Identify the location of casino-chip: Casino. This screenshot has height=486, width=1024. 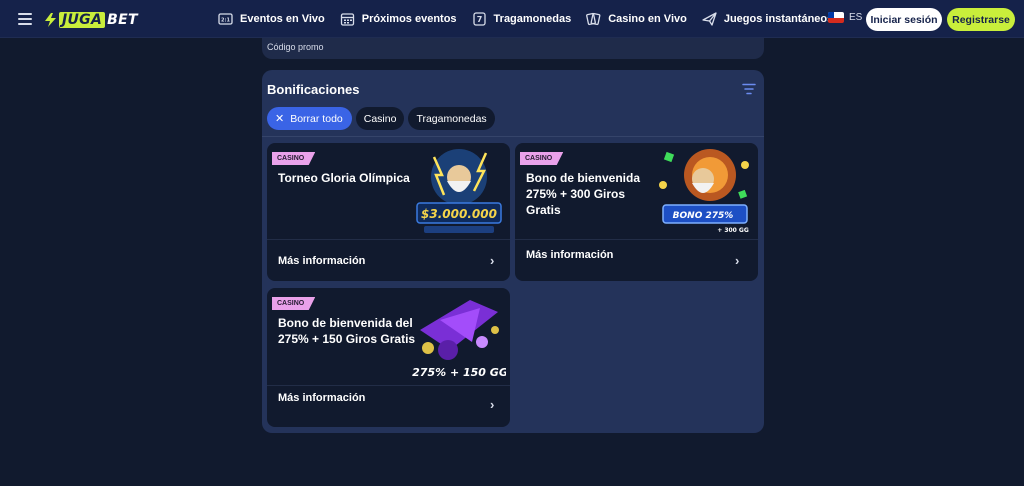
(380, 118).